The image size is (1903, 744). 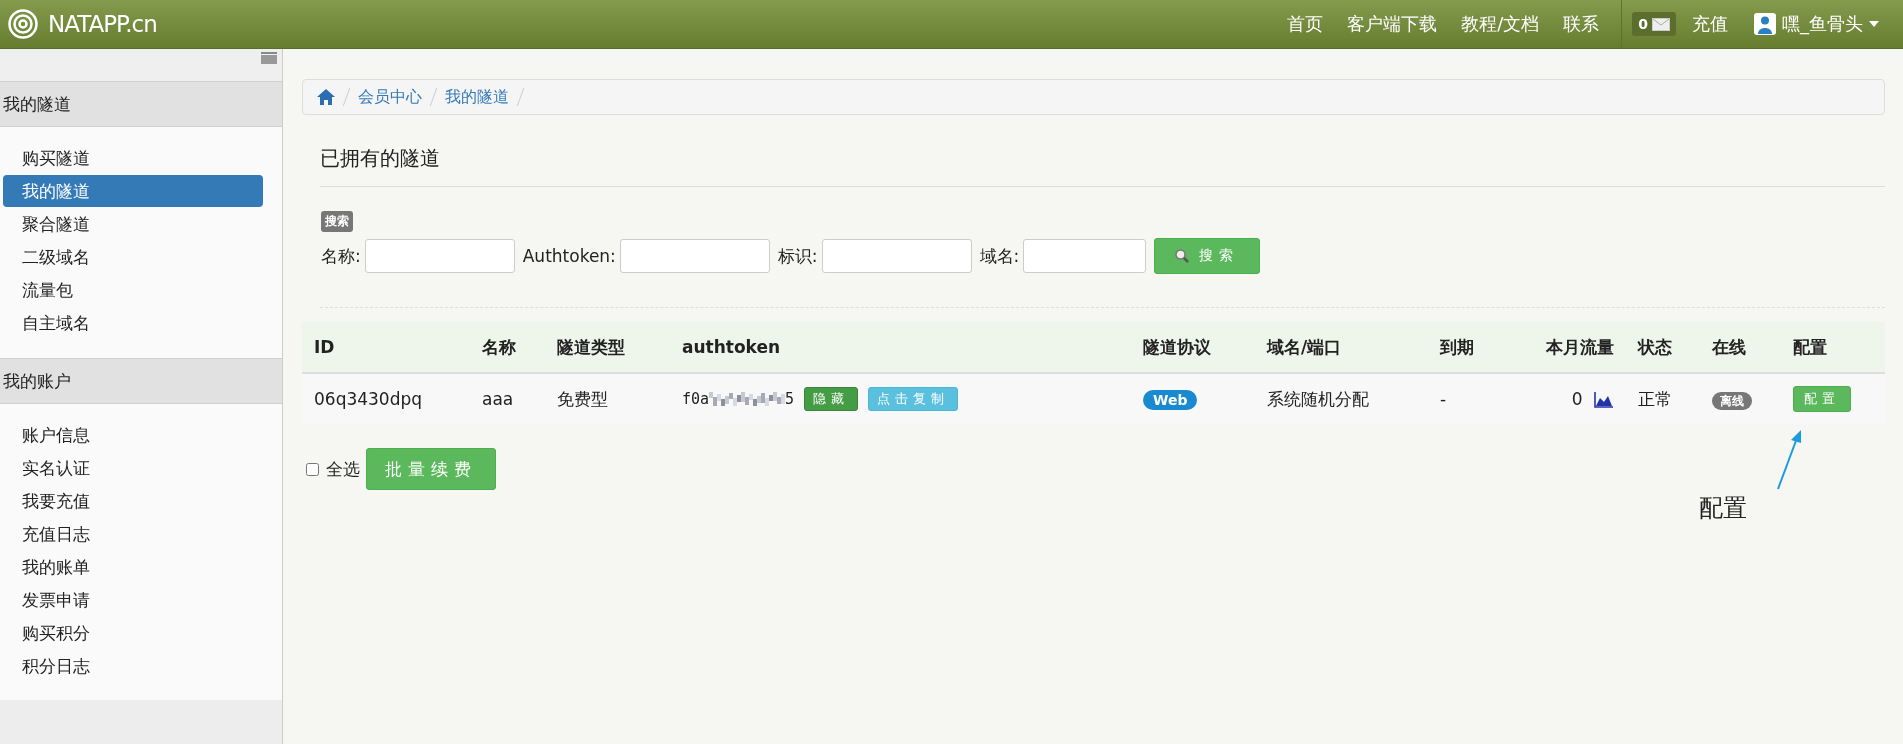 What do you see at coordinates (498, 399) in the screenshot?
I see `table-cell: aaa` at bounding box center [498, 399].